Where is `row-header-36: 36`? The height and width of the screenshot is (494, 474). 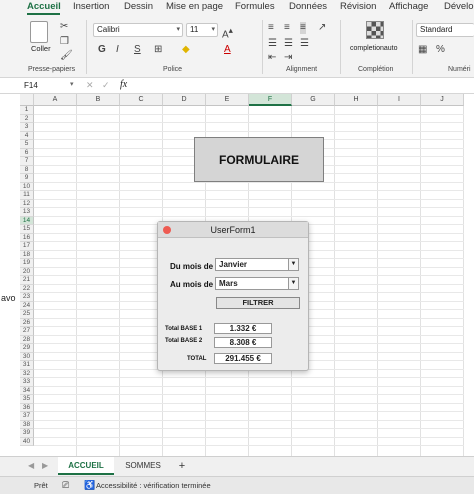 row-header-36: 36 is located at coordinates (27, 407).